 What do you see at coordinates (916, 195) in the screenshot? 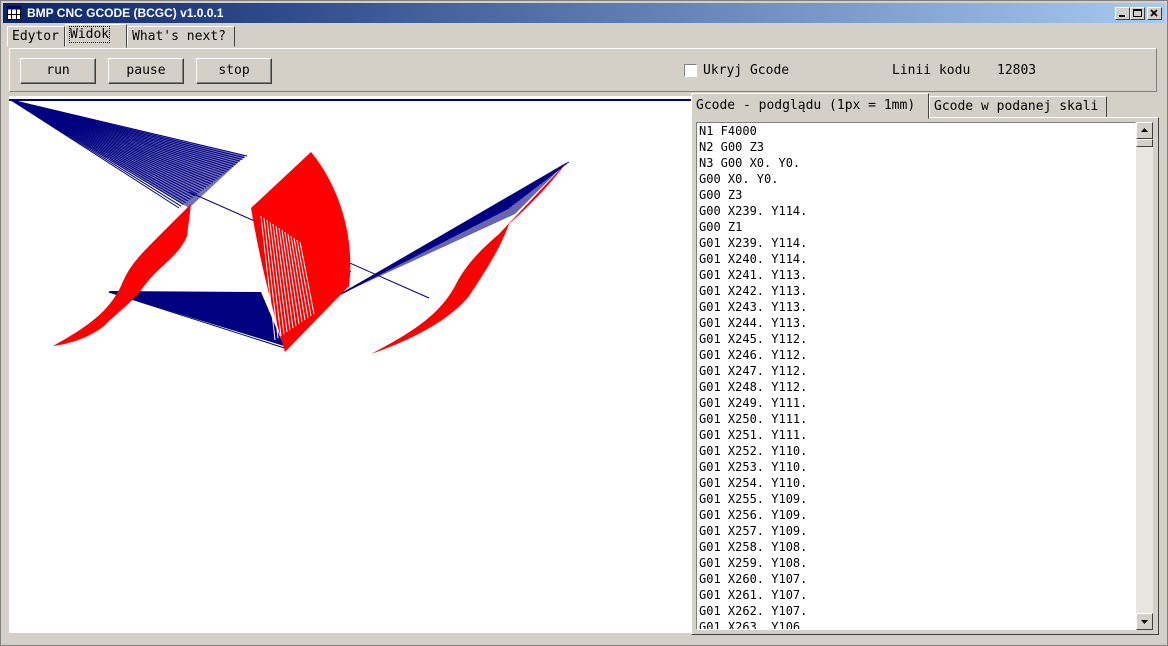
I see `gcode-line: G00 Z3` at bounding box center [916, 195].